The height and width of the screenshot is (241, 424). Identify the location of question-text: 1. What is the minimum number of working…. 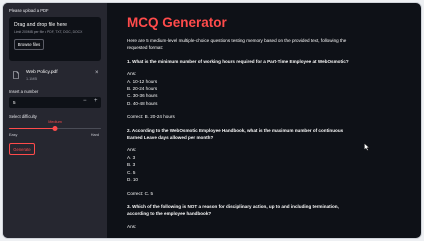
(238, 61).